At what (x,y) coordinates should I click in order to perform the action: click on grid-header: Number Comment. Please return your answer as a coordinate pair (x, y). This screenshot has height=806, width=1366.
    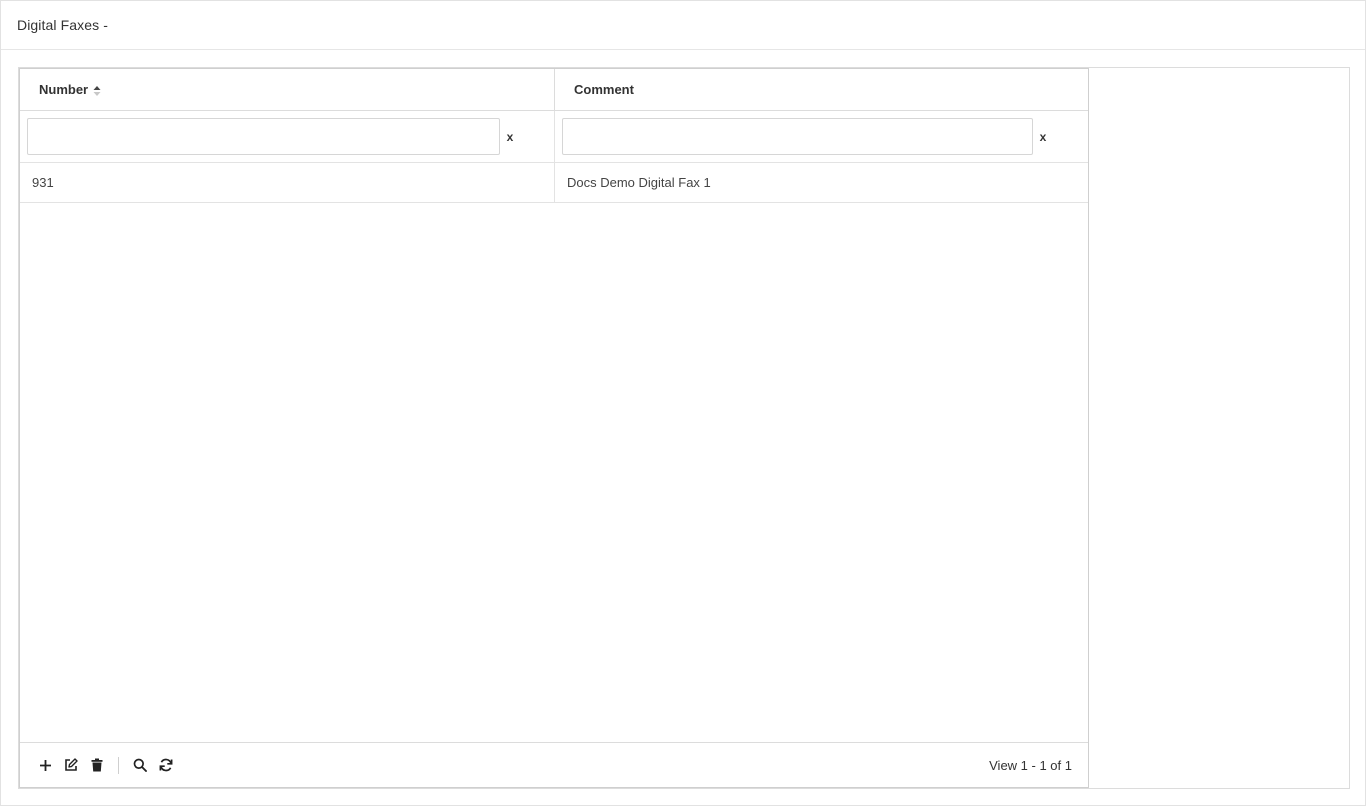
    Looking at the image, I should click on (554, 90).